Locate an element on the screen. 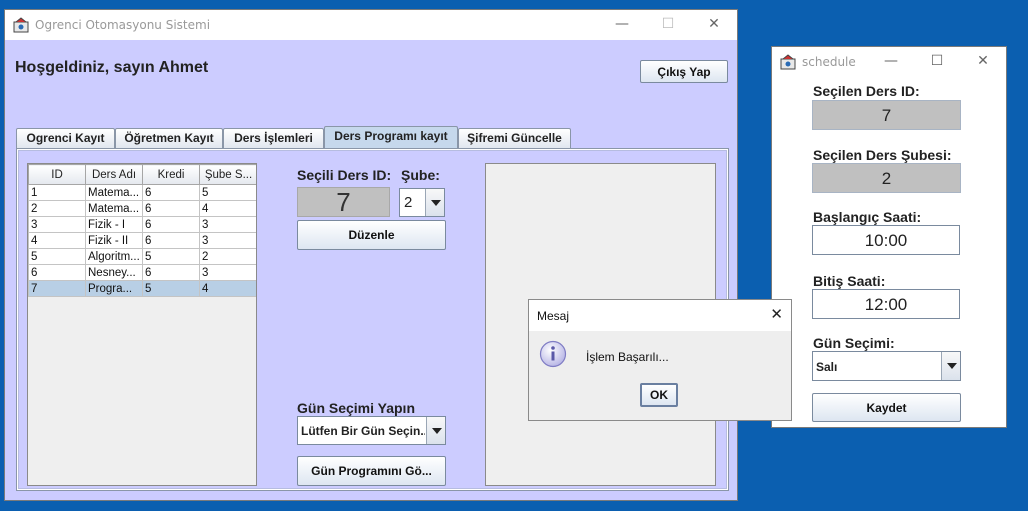 The width and height of the screenshot is (1028, 511). table-row: 3 Fizik - I63 is located at coordinates (142, 224).